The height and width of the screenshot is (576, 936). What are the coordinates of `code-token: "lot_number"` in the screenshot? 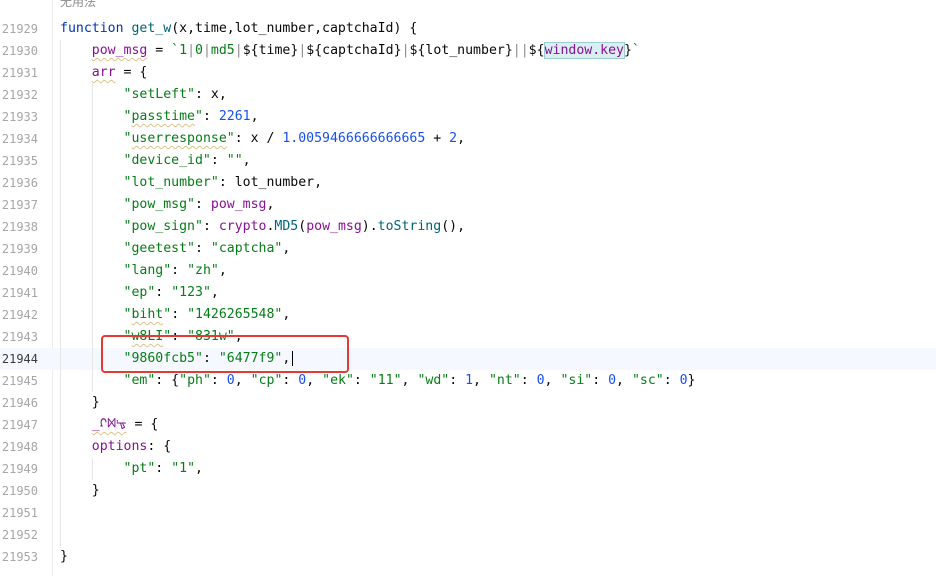 It's located at (171, 182).